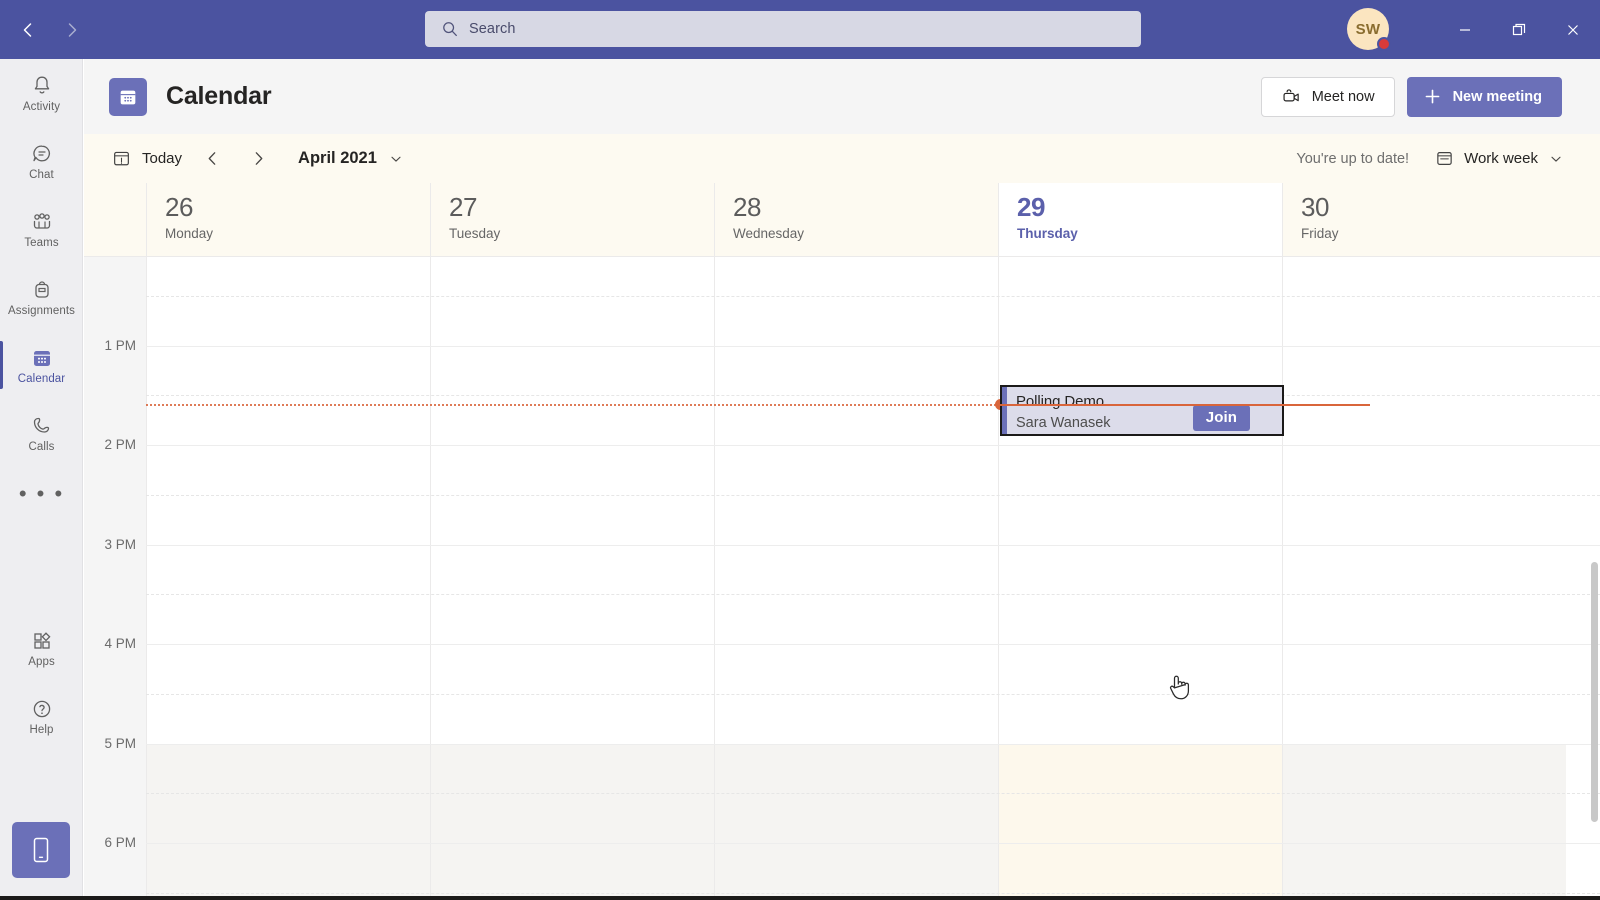  I want to click on time-label: 1 PM, so click(120, 345).